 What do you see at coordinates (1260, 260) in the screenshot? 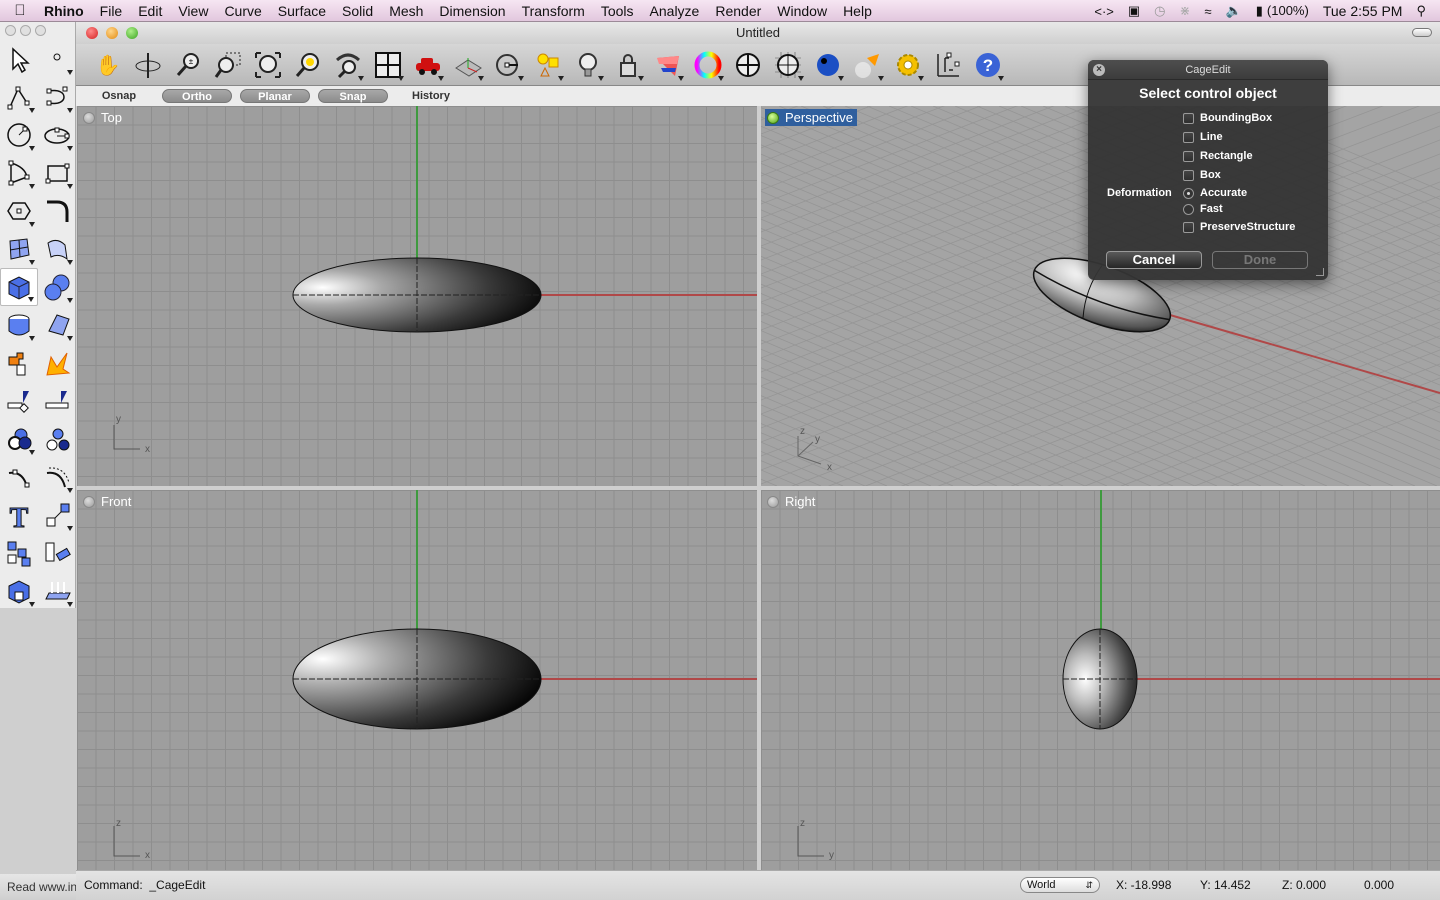
I see `done-button: Done` at bounding box center [1260, 260].